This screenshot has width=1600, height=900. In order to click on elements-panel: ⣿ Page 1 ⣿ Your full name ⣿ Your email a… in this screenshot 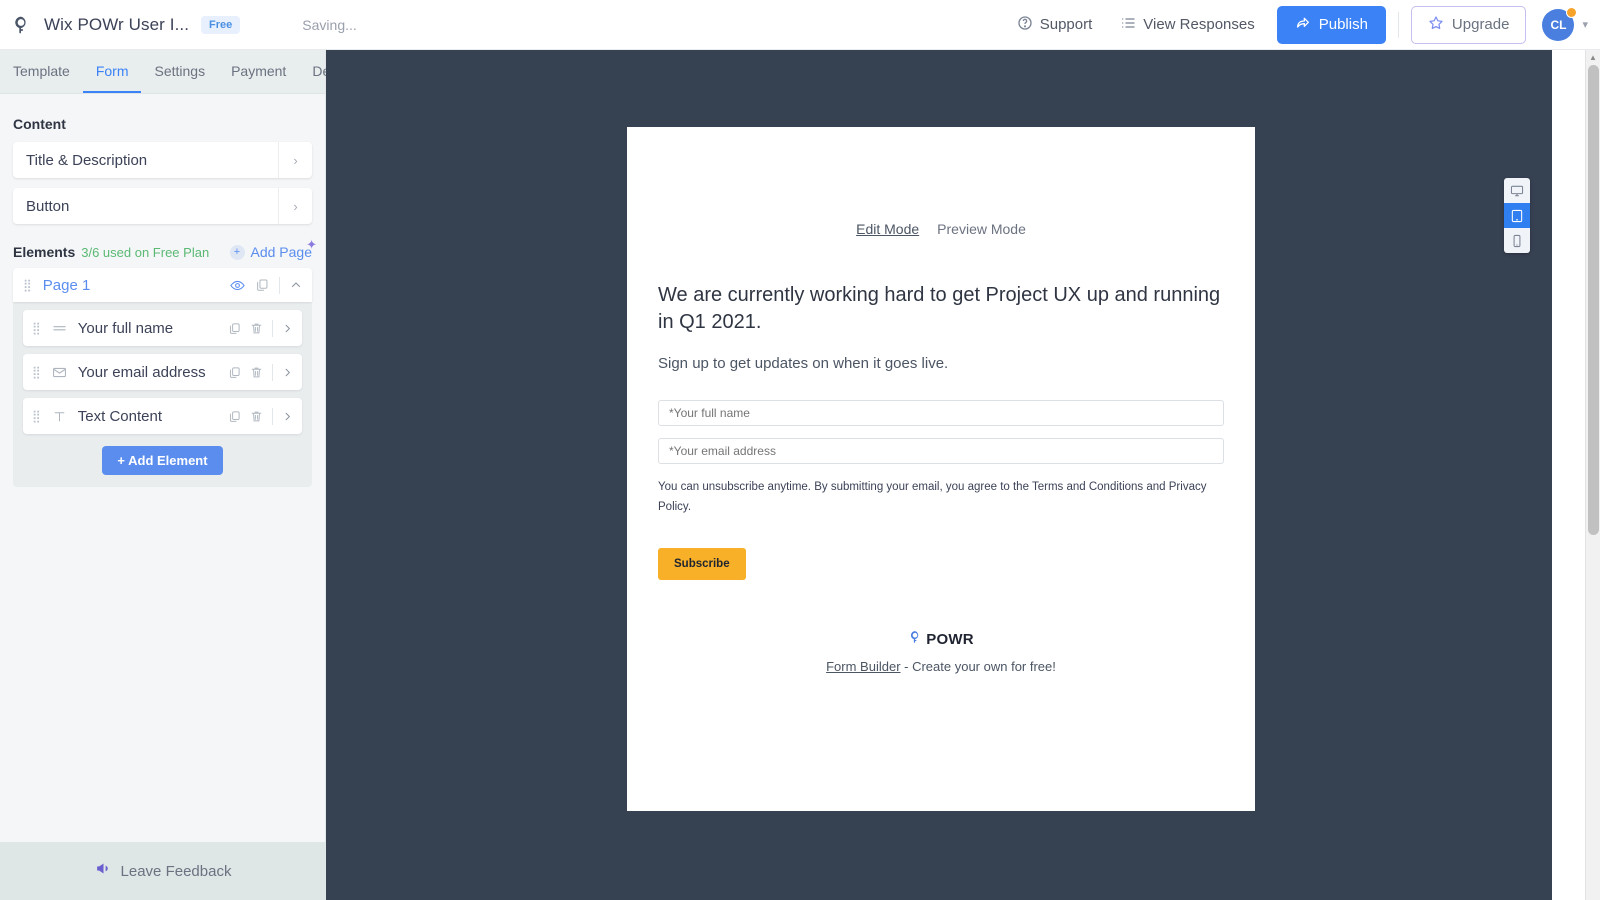, I will do `click(162, 377)`.